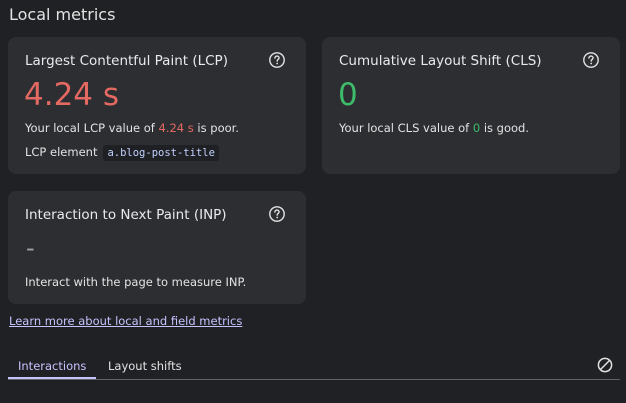 The width and height of the screenshot is (626, 403). I want to click on lcp-element-row: LCP element a.blog-post-title, so click(122, 152).